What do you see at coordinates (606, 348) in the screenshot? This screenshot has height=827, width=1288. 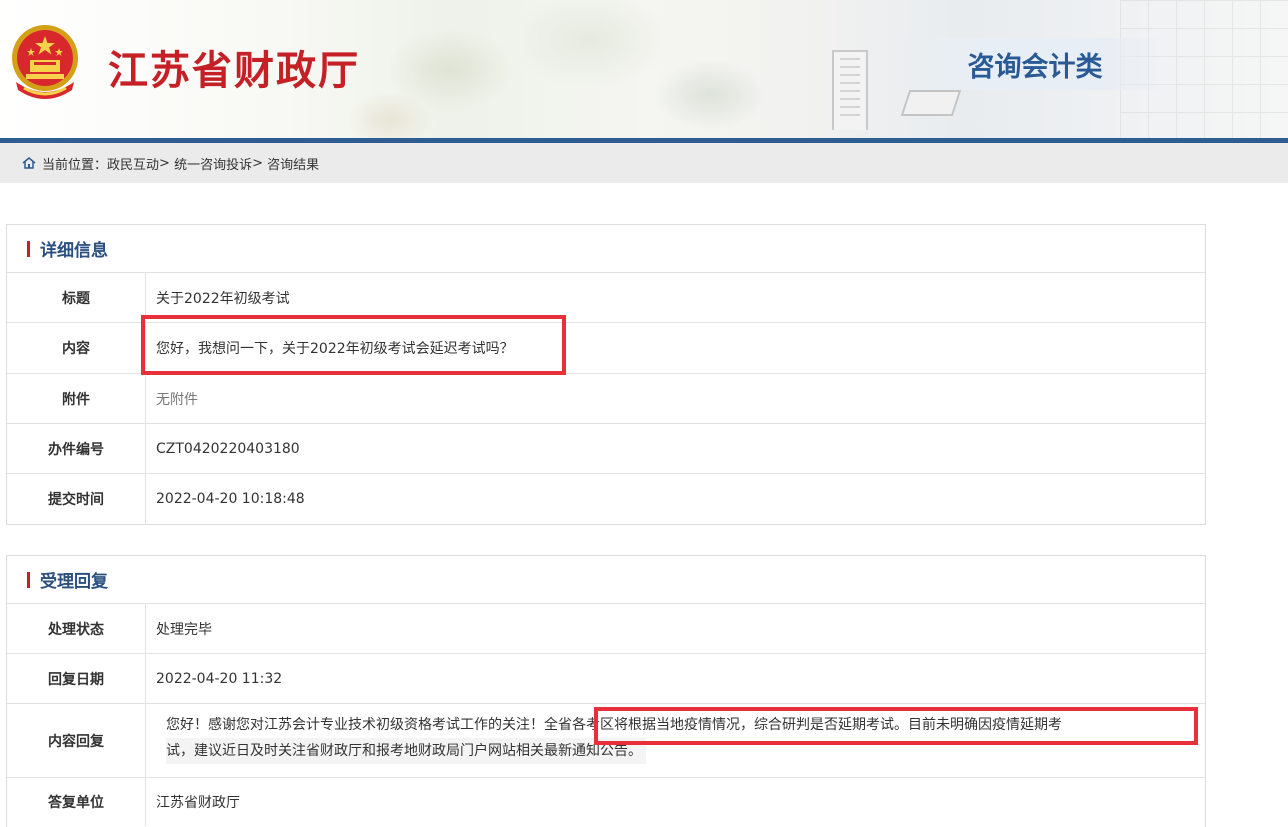 I see `detail-row-content: 内容 您好，我想问一下，关于2022年初级考试会延迟考试吗？` at bounding box center [606, 348].